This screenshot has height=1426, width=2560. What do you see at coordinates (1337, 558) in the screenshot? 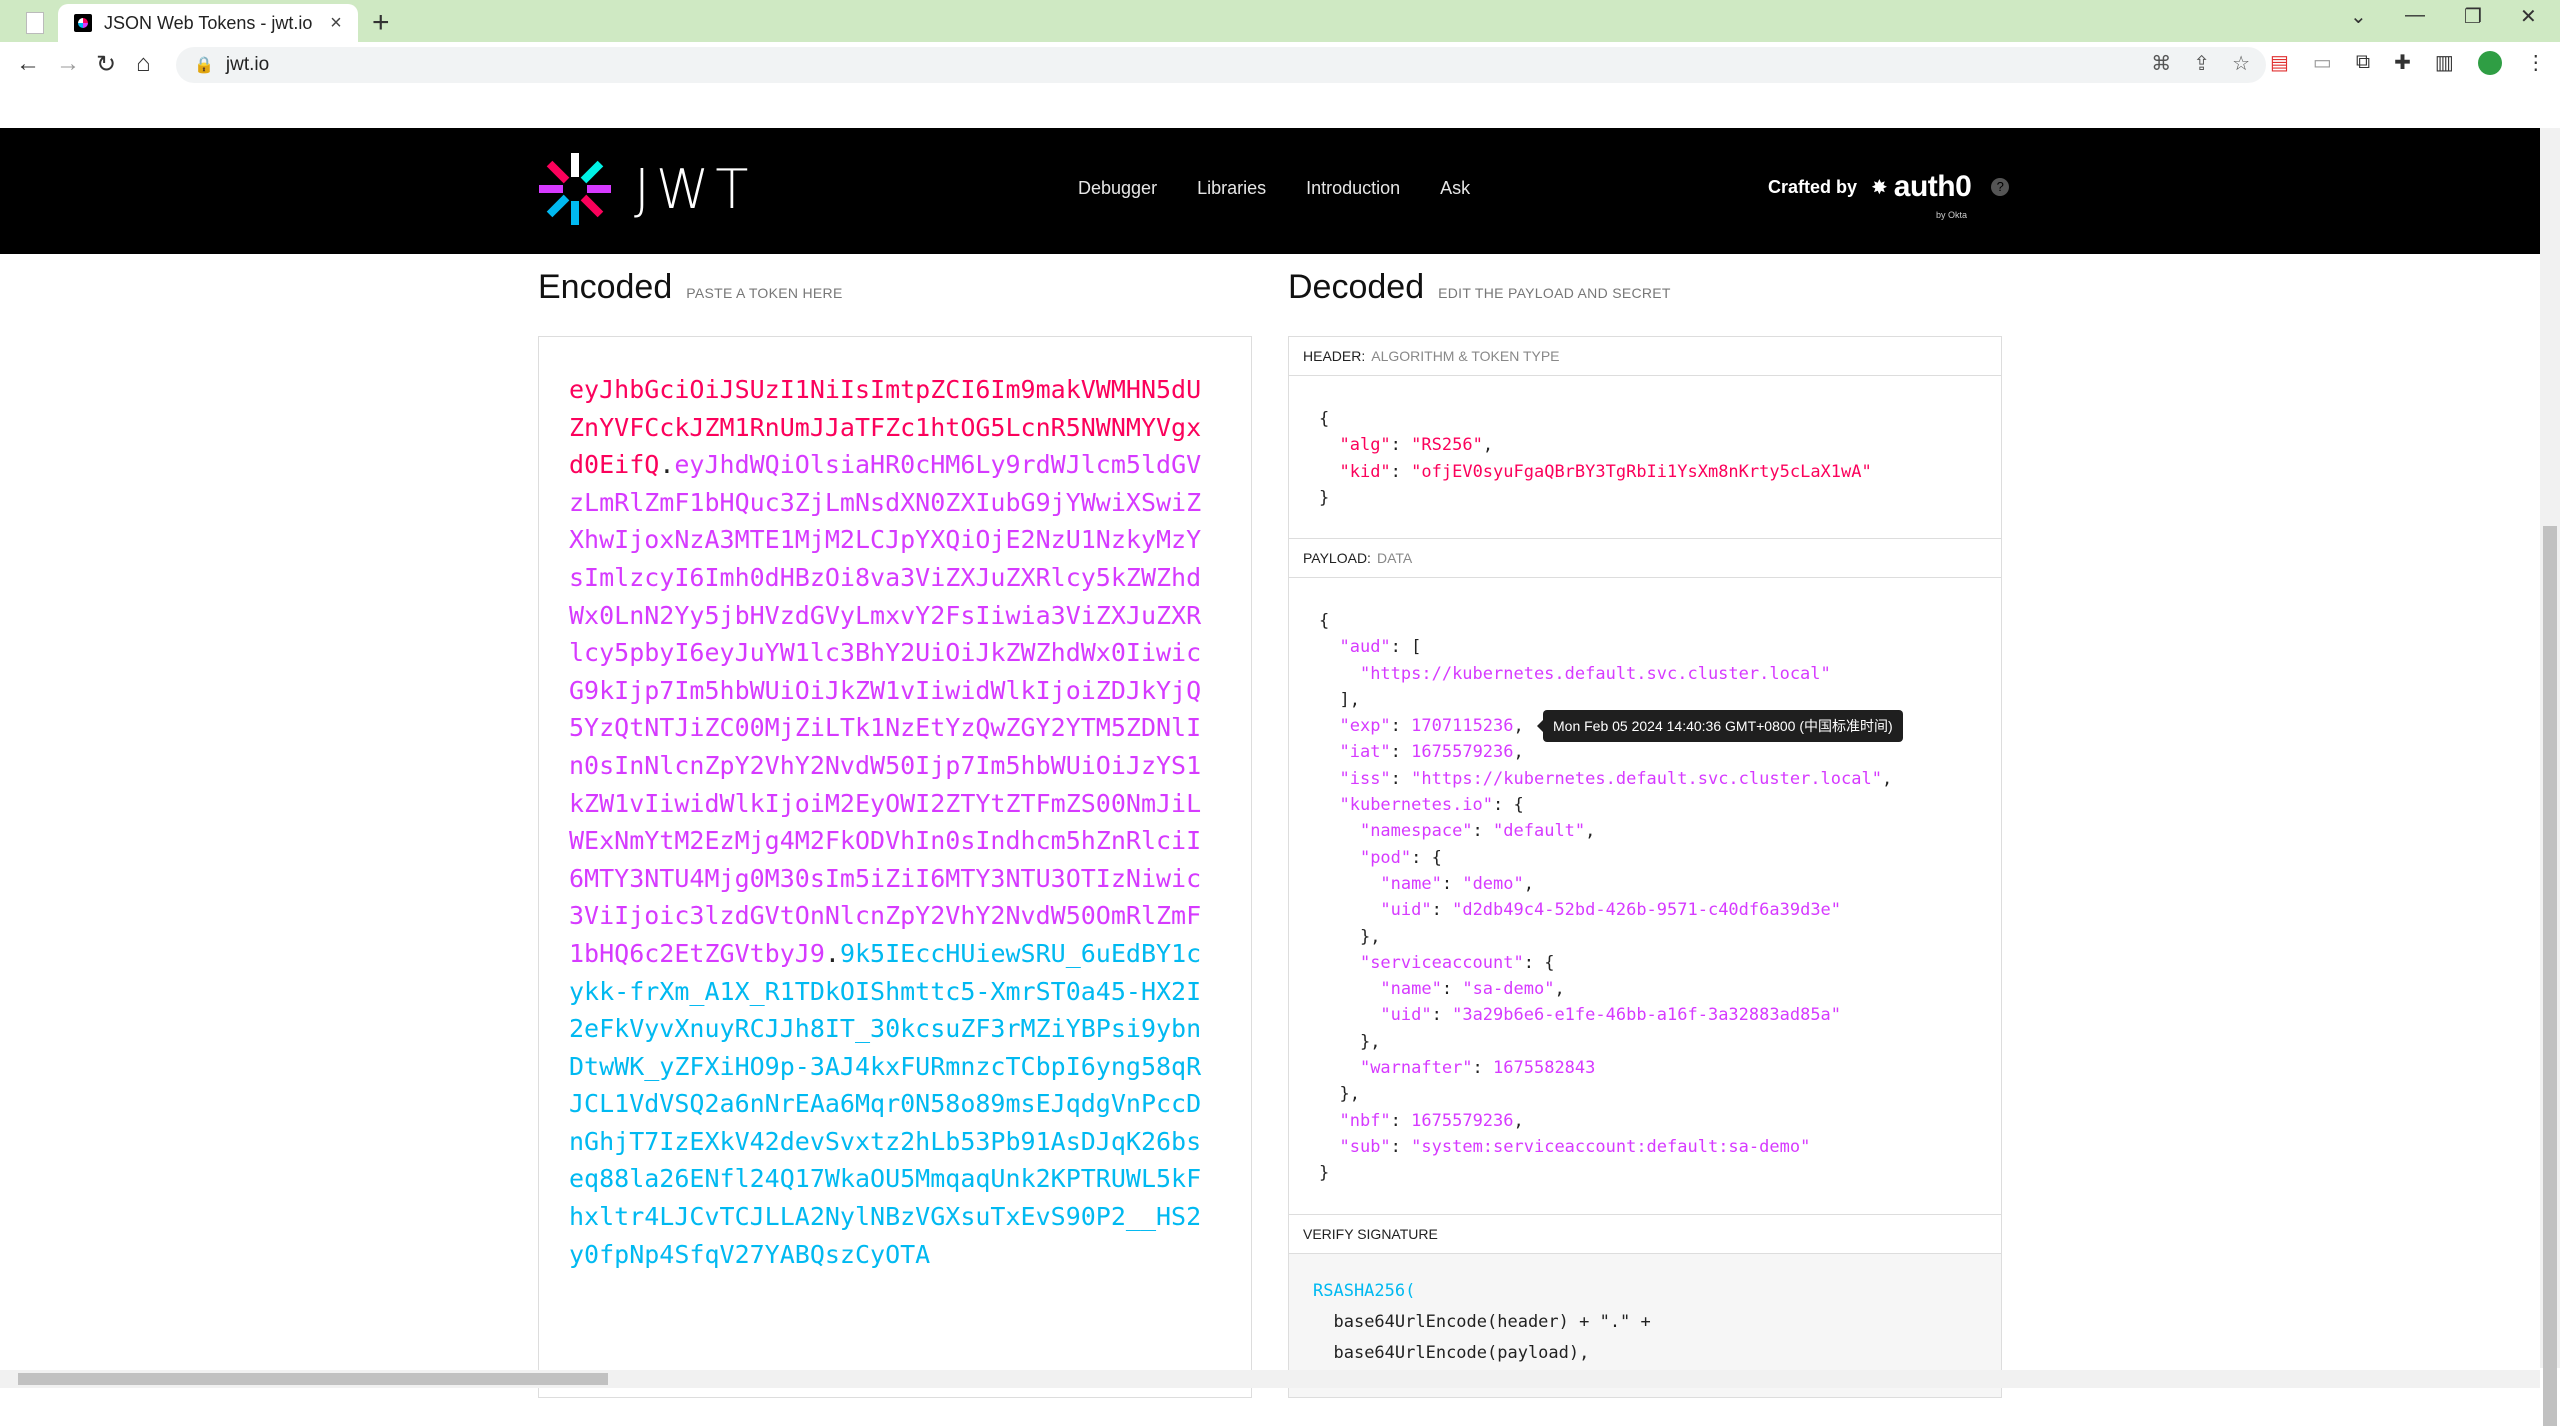
I see `payload-label: PAYLOAD:` at bounding box center [1337, 558].